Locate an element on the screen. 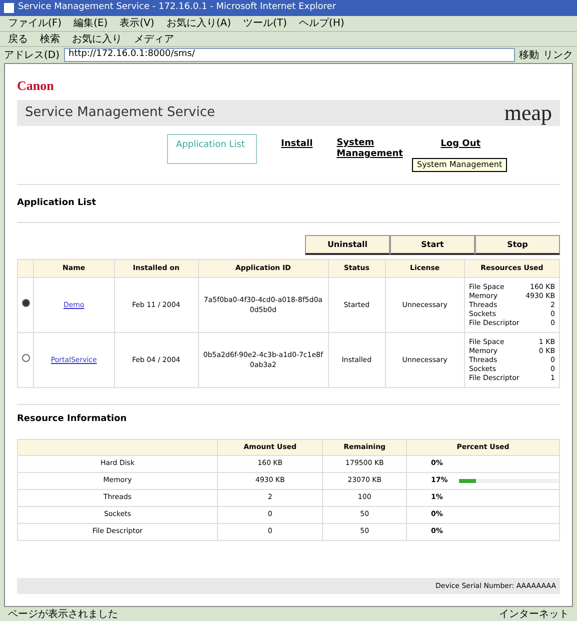  window-title: Service Management Service - 172.16.0.1 - Microsoft Internet Explorer is located at coordinates (177, 7).